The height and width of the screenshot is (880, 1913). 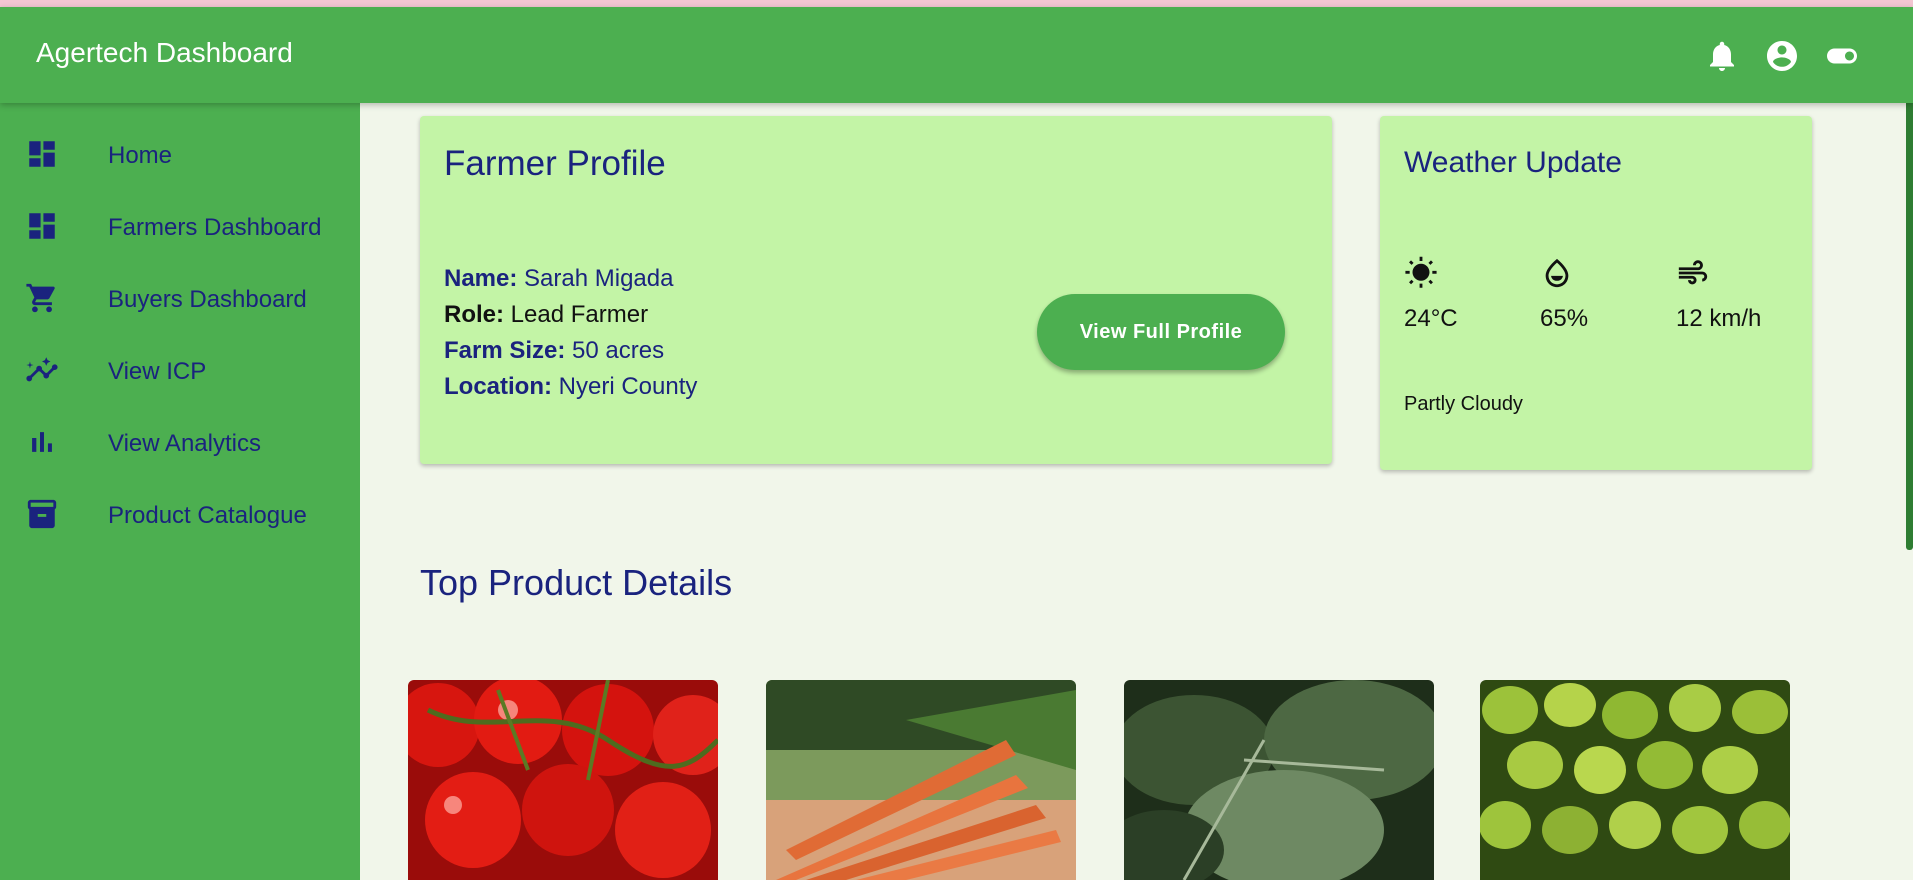 What do you see at coordinates (184, 443) in the screenshot?
I see `sidebar-item-label: View Analytics` at bounding box center [184, 443].